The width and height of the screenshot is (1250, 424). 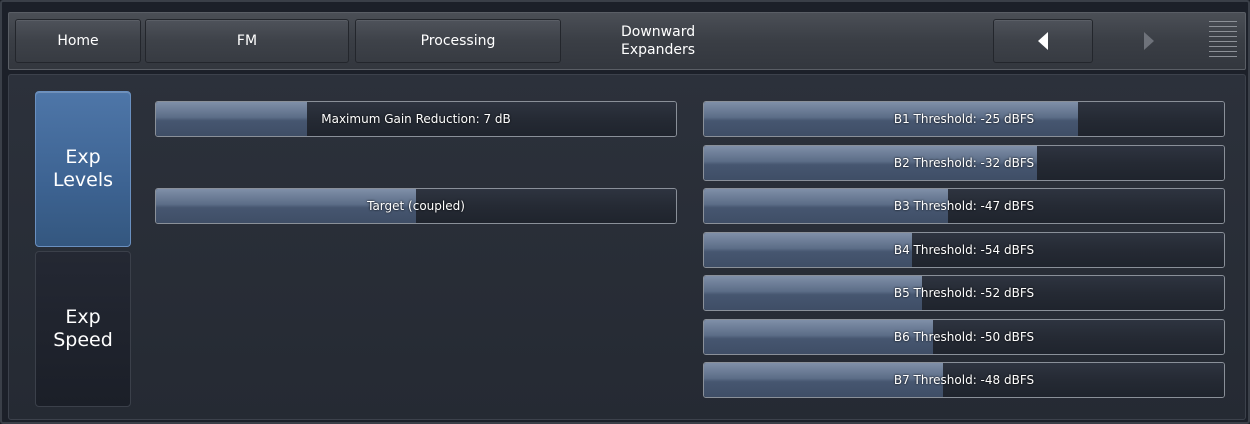 I want to click on max-gain-reduction-slider: Maximum Gain Reduction: 7 dB, so click(x=416, y=119).